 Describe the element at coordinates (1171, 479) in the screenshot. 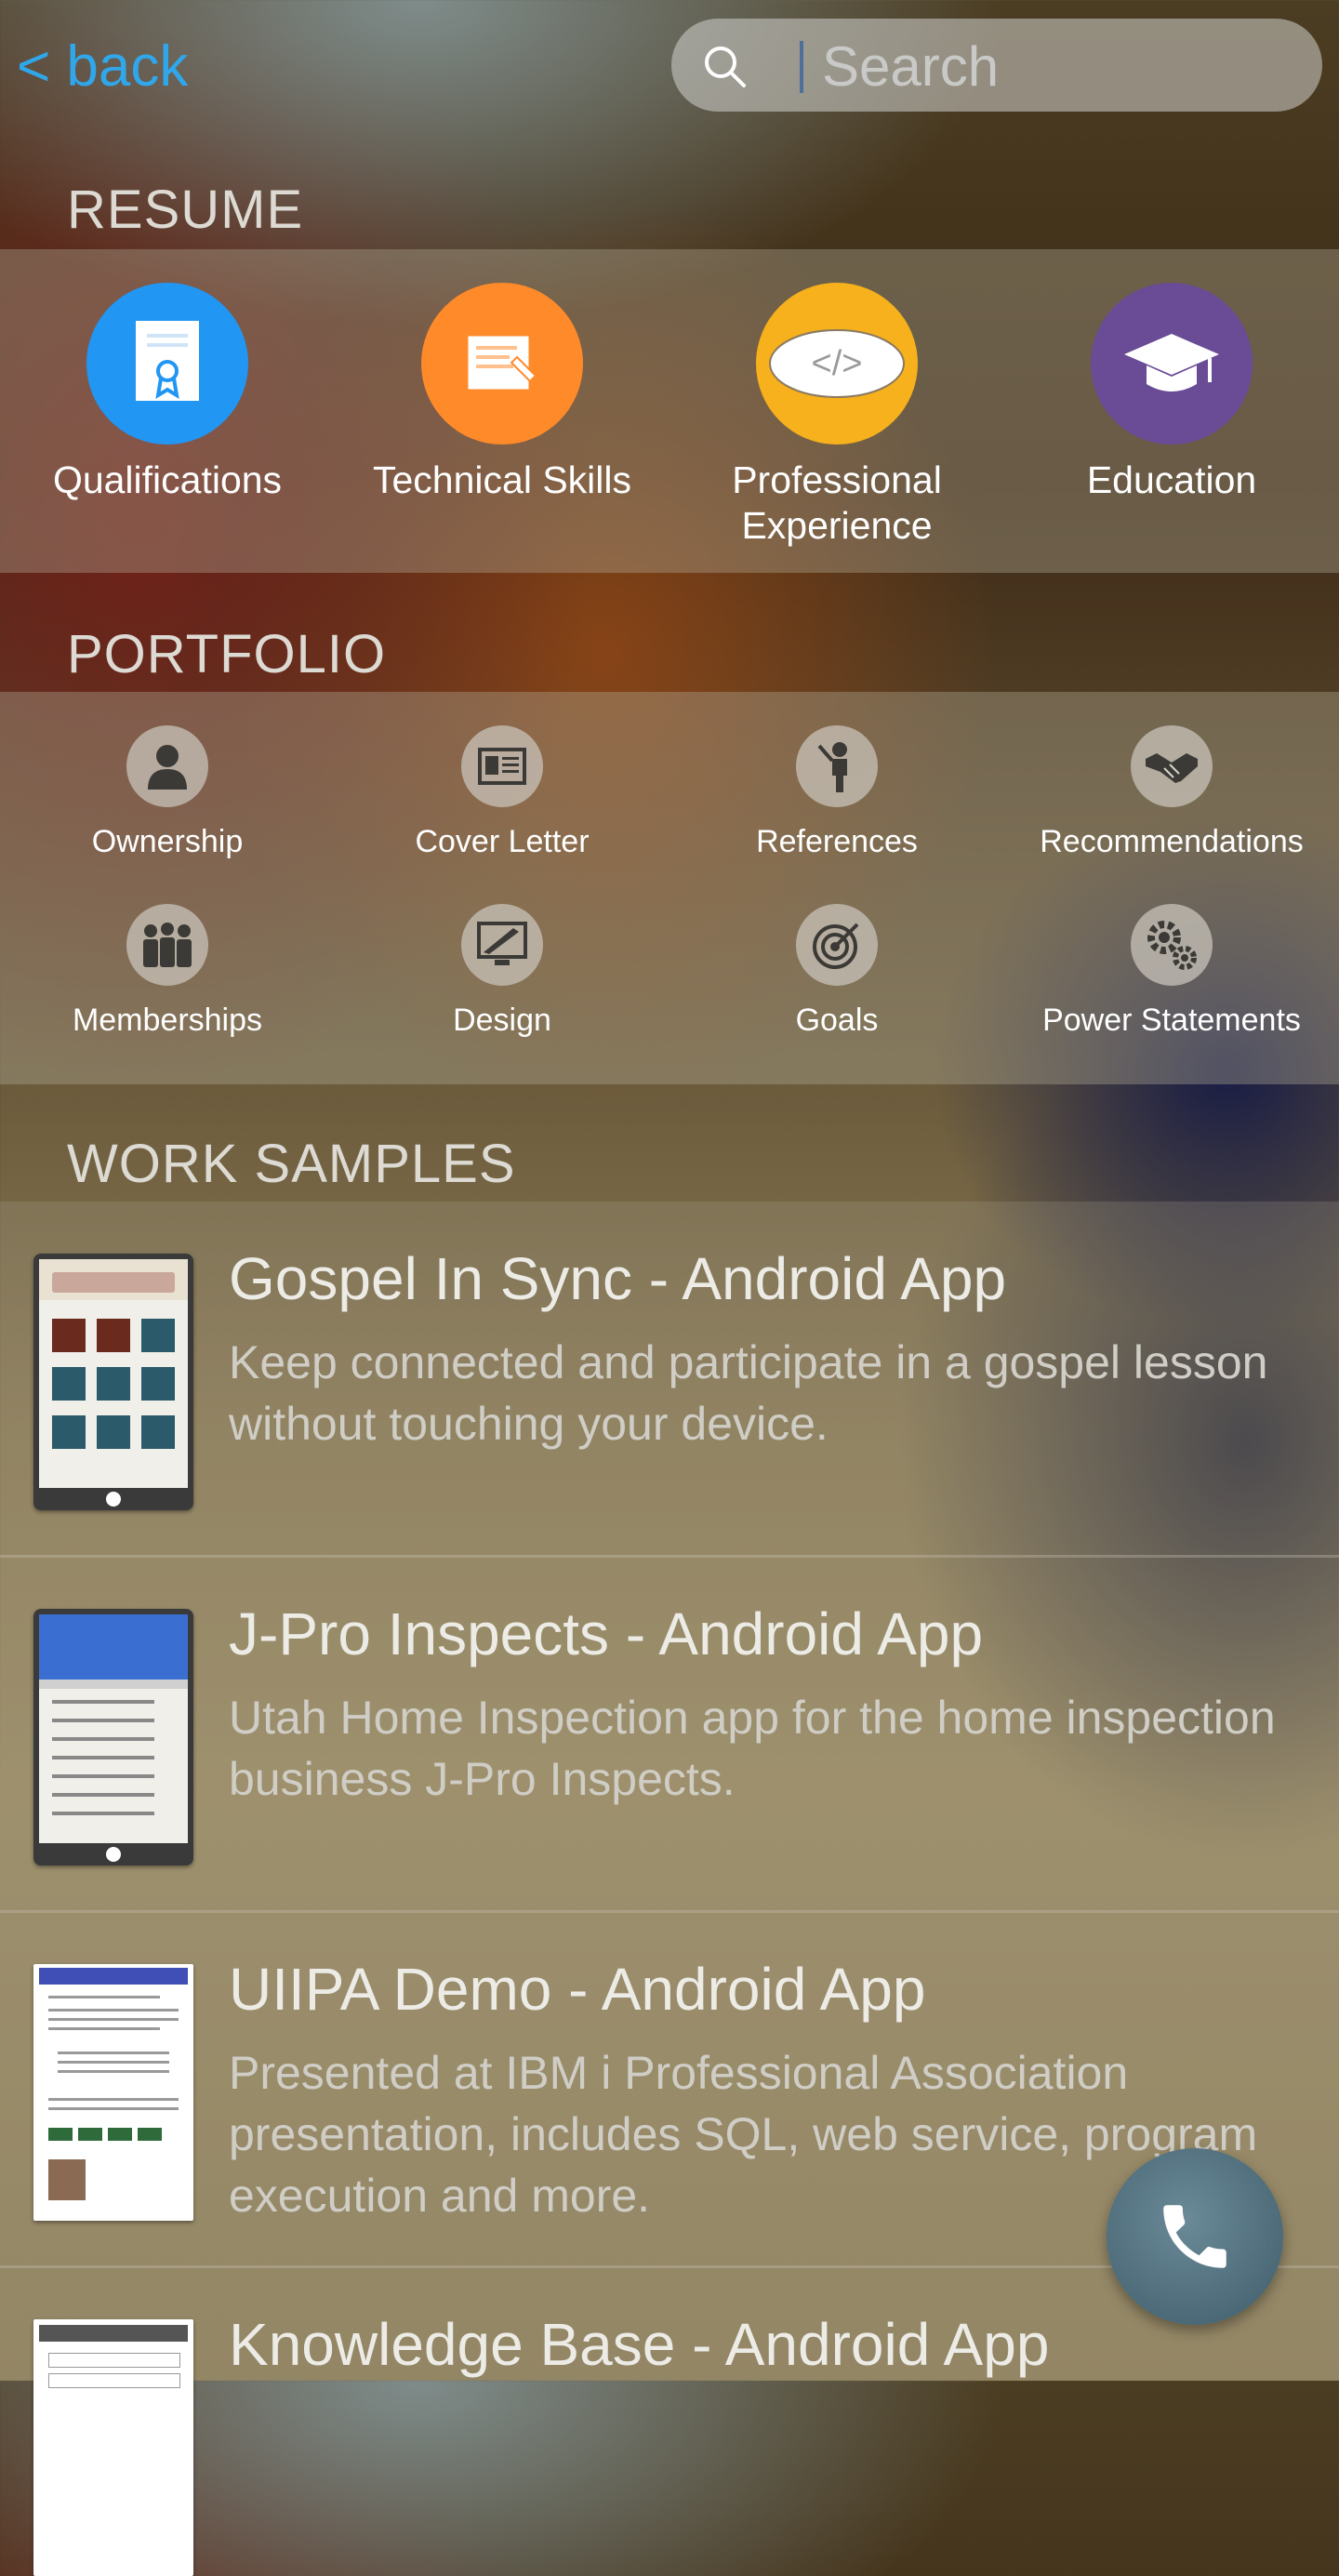

I see `resume-item-label: Education` at that location.